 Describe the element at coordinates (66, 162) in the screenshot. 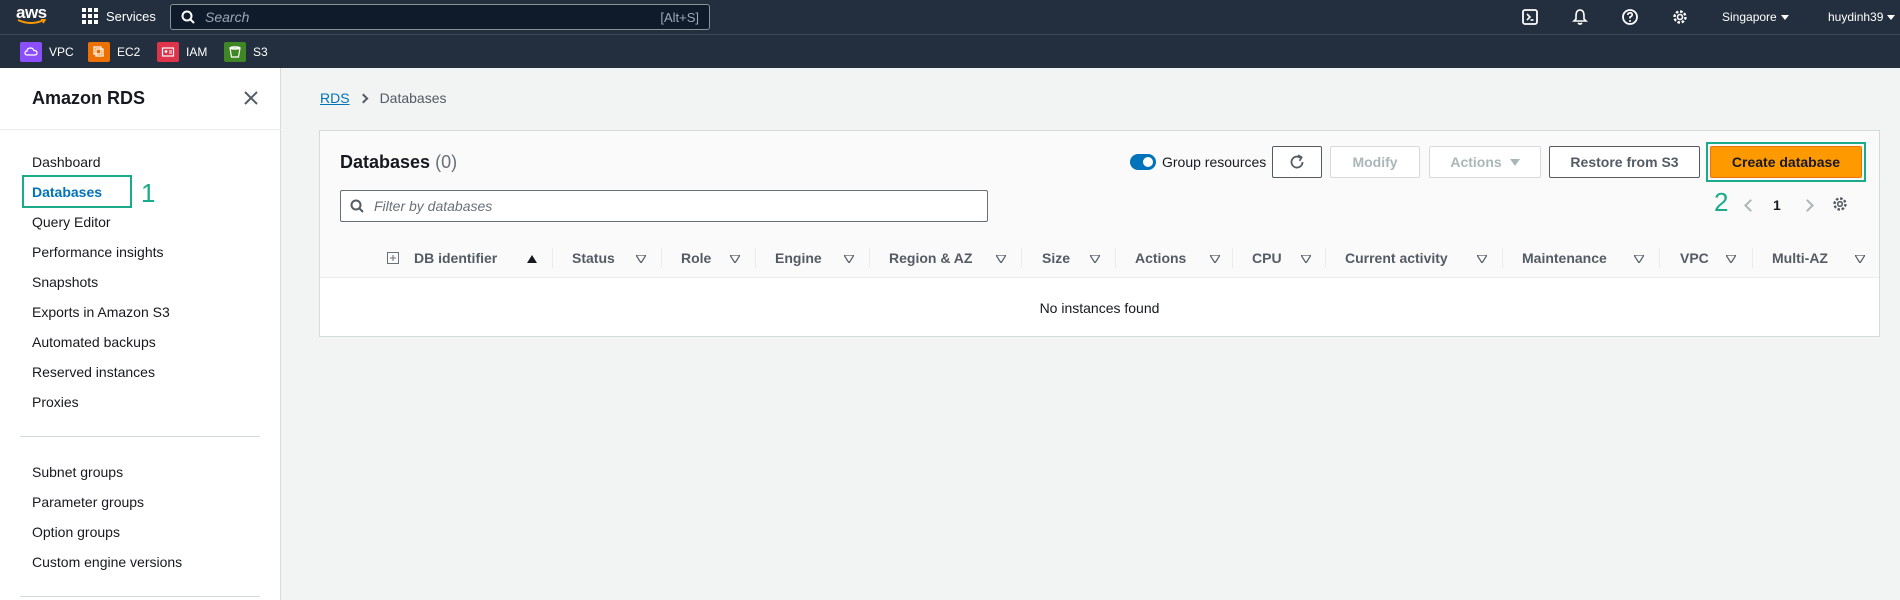

I see `sidebar-item-dashboard: Dashboard` at that location.